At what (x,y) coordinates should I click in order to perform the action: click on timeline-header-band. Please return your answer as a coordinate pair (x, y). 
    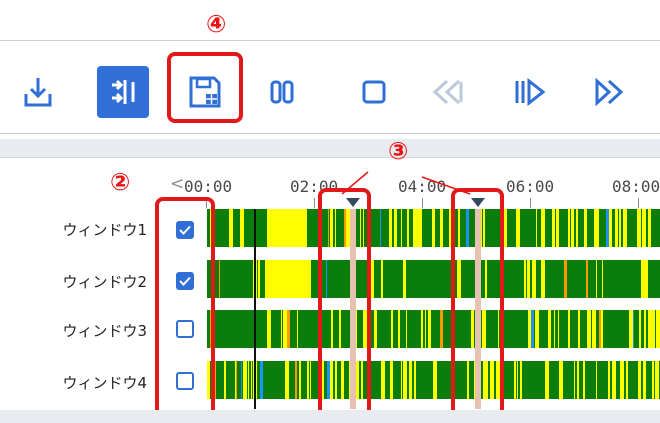
    Looking at the image, I should click on (330, 148).